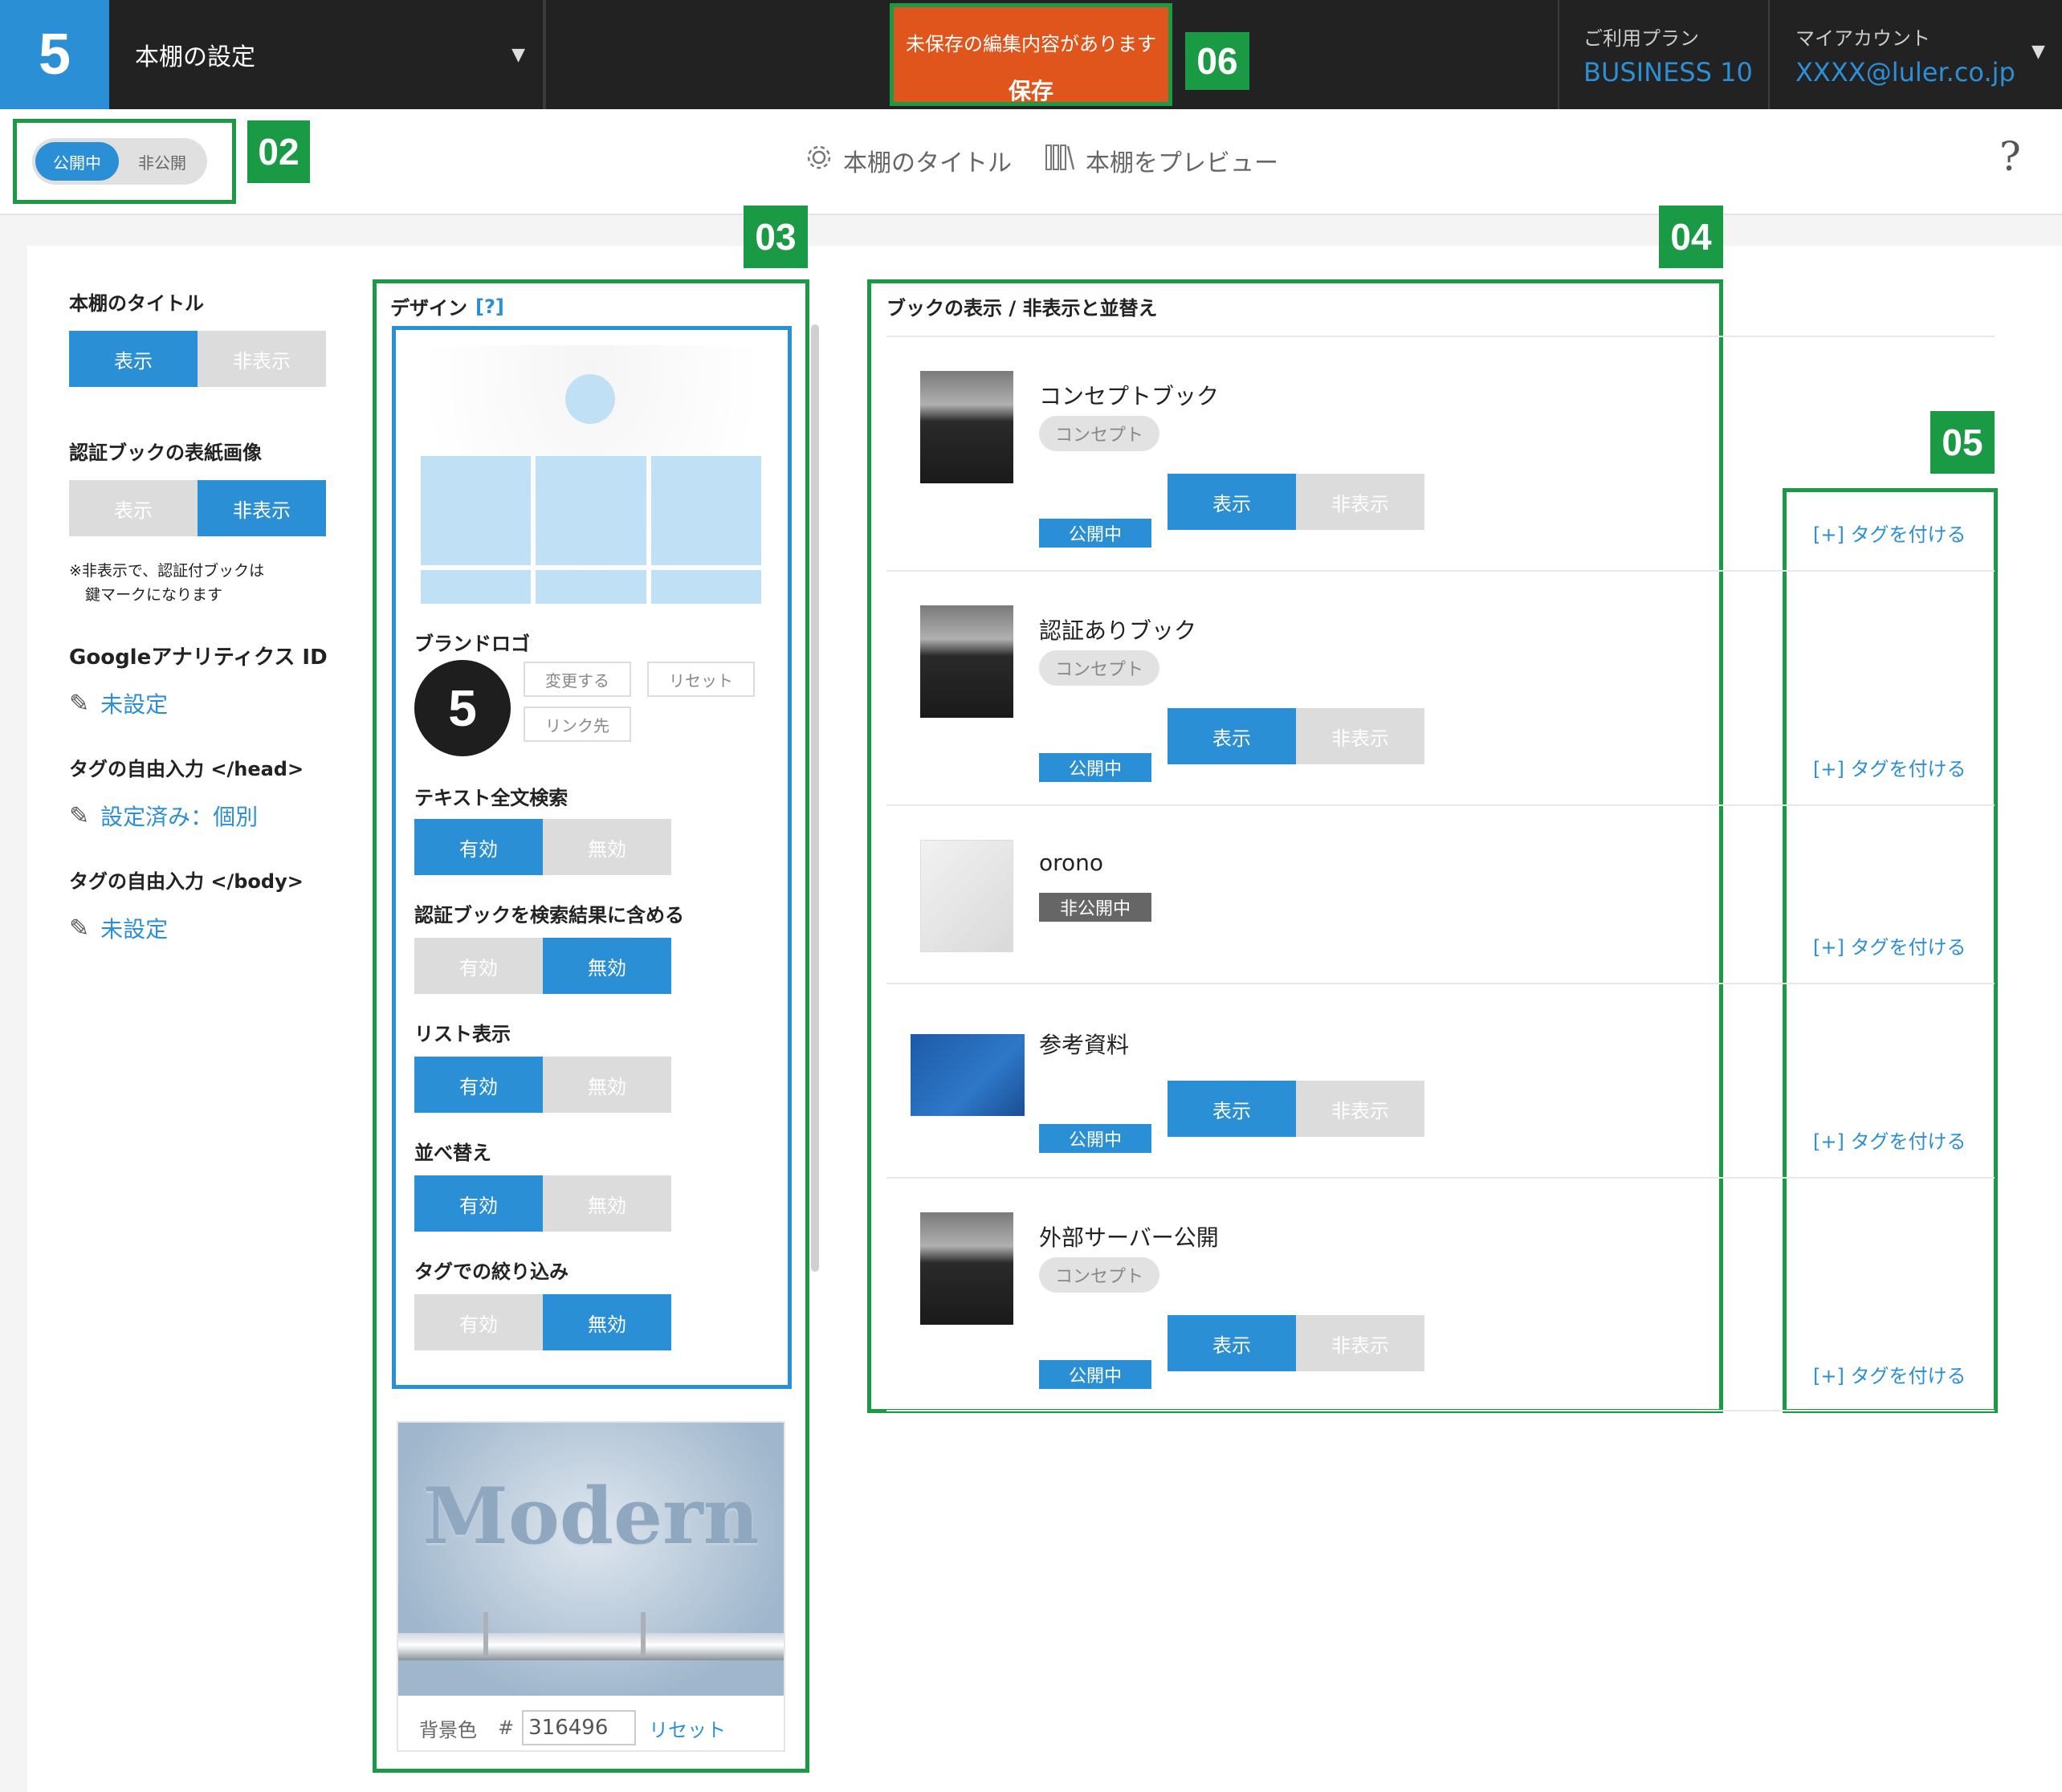  Describe the element at coordinates (133, 359) in the screenshot. I see `shelf-title-show-button: 表示` at that location.